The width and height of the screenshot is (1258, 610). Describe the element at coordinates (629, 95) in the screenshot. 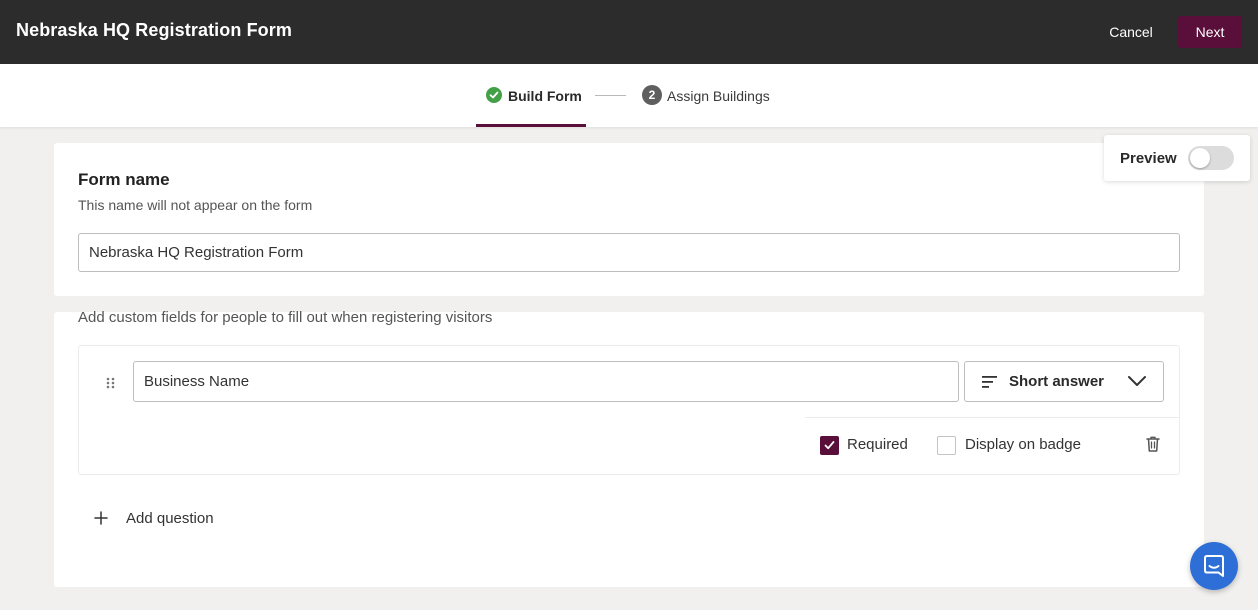

I see `stepper: Build Form 2 Assign Buildings` at that location.